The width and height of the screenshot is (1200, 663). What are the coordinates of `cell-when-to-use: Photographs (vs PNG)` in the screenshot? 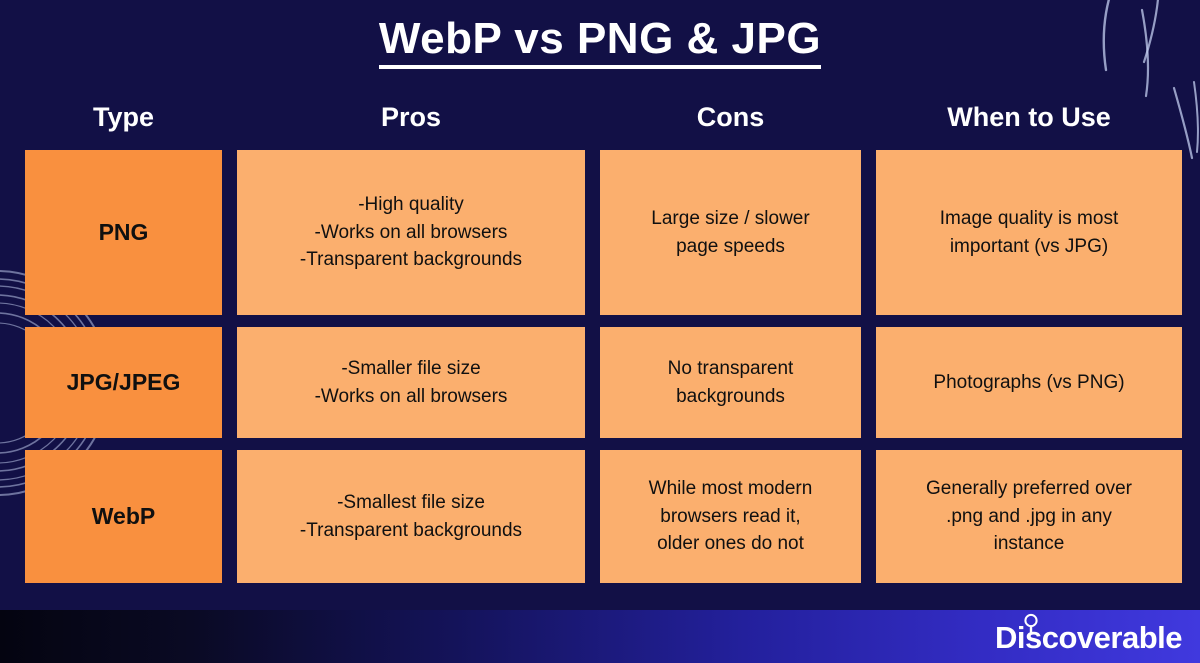 It's located at (1029, 382).